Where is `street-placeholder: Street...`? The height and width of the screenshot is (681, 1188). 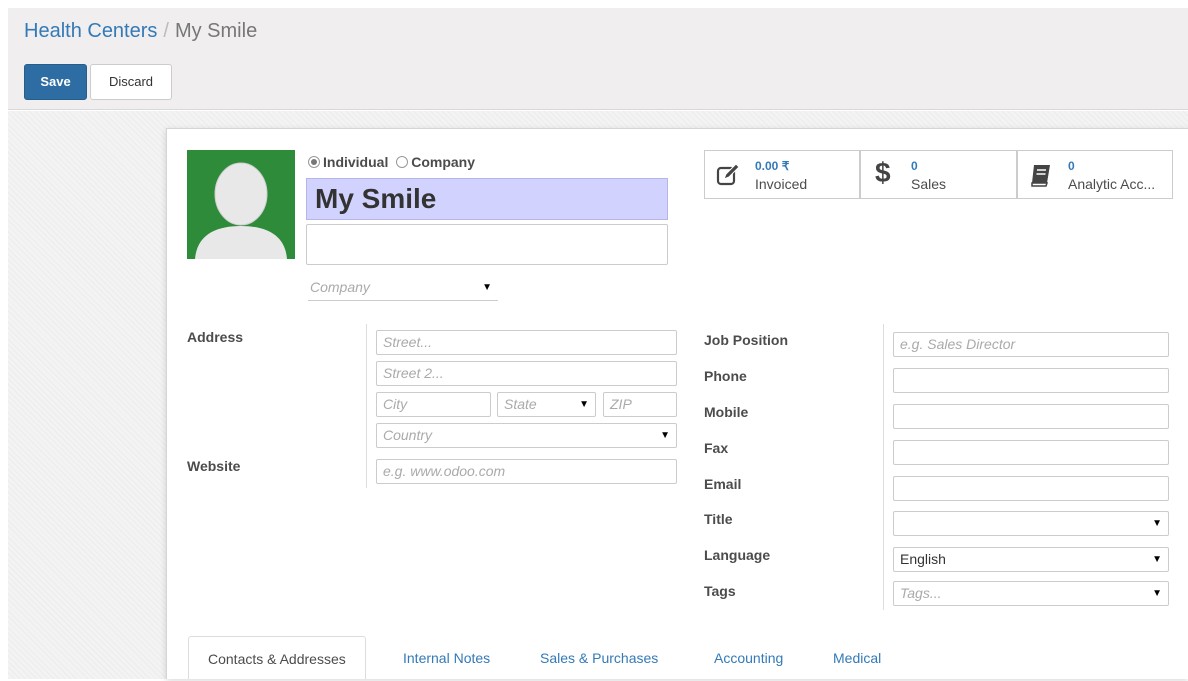 street-placeholder: Street... is located at coordinates (408, 342).